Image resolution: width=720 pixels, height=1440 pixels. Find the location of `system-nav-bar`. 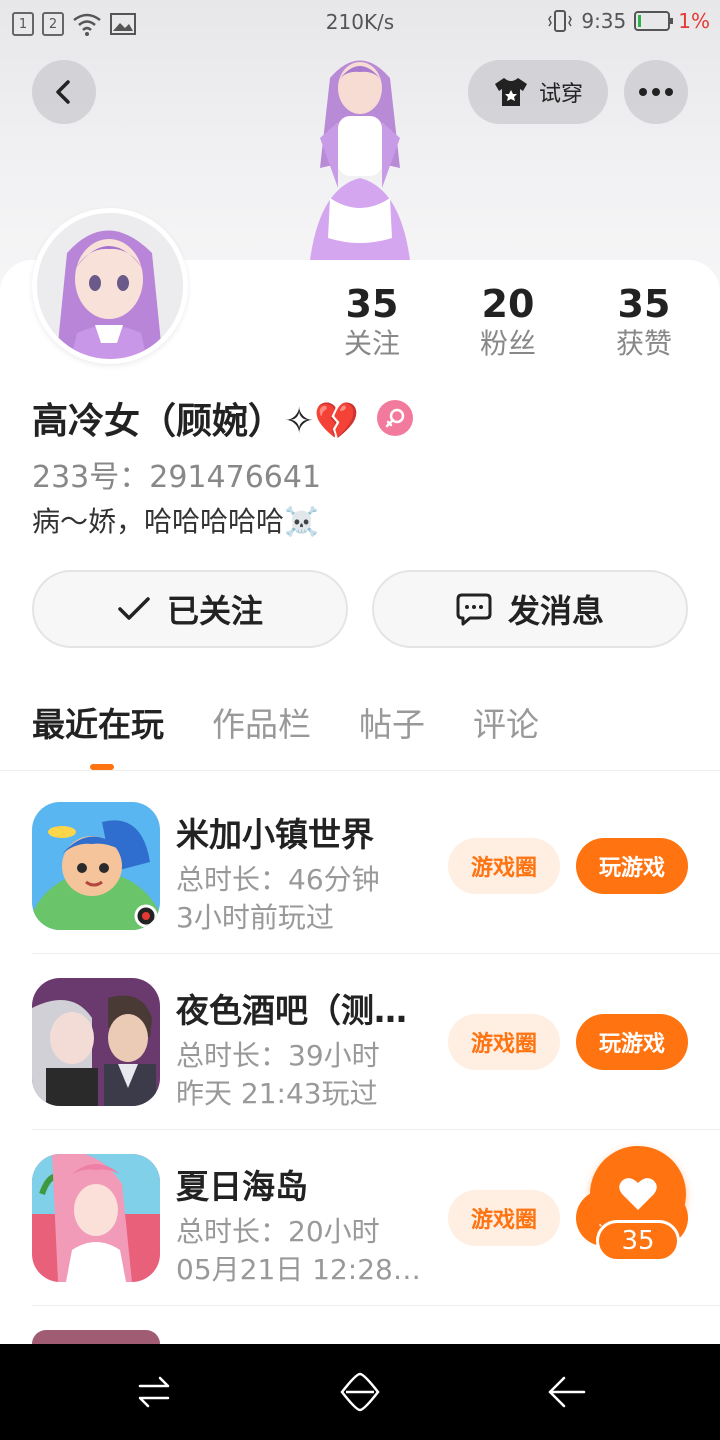

system-nav-bar is located at coordinates (360, 1392).